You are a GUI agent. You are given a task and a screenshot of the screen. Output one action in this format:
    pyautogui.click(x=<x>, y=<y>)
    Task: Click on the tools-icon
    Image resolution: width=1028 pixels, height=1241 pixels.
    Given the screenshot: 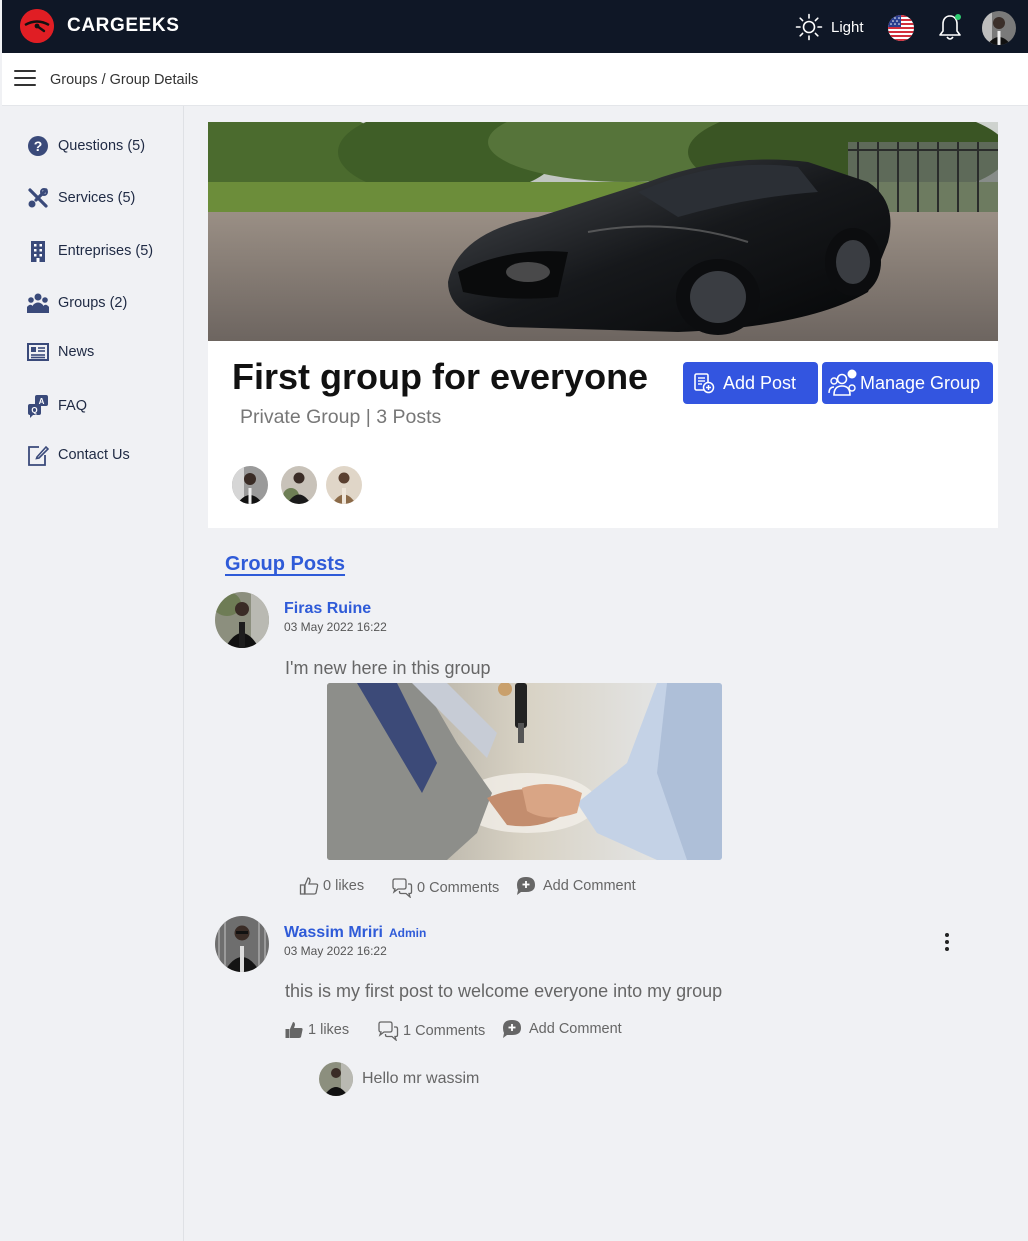 What is the action you would take?
    pyautogui.click(x=38, y=198)
    